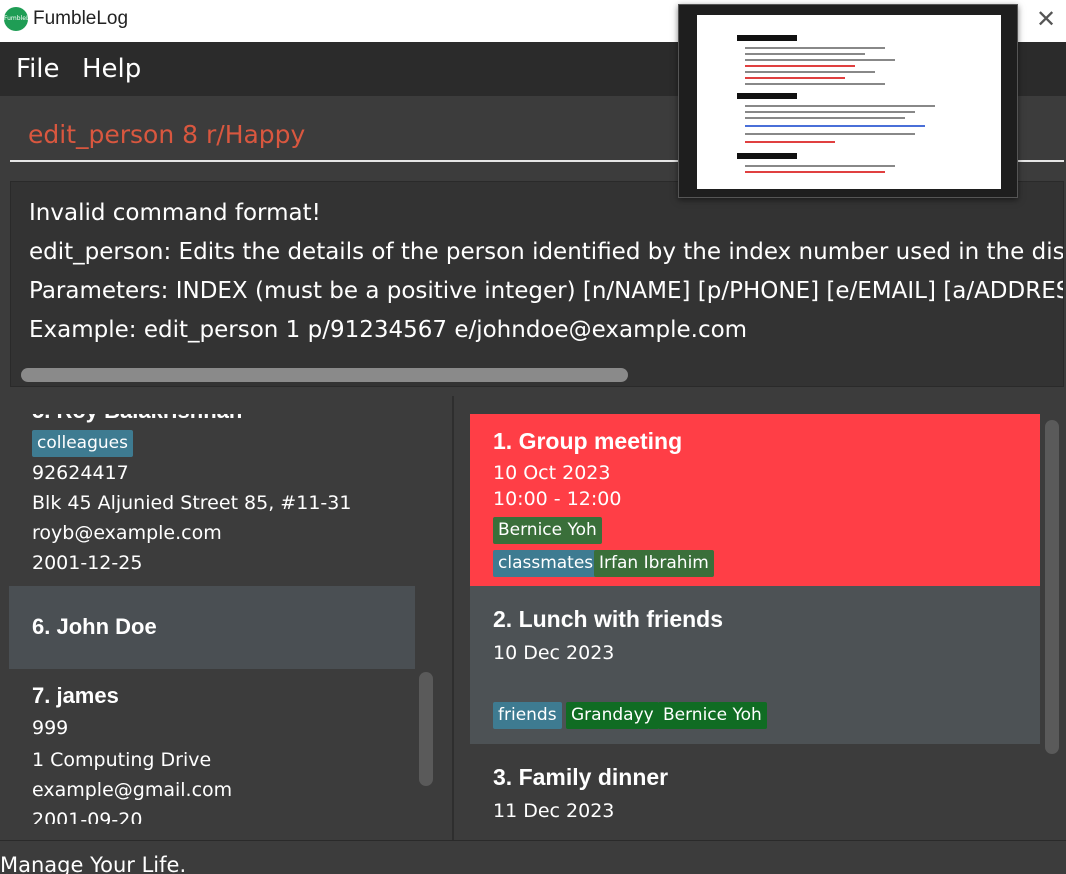 This screenshot has width=1066, height=874. Describe the element at coordinates (552, 473) in the screenshot. I see `event-date: 10 Oct 2023` at that location.